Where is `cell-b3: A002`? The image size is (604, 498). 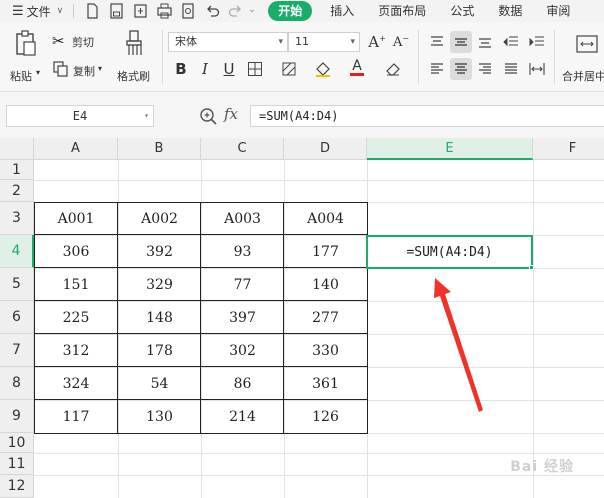
cell-b3: A002 is located at coordinates (159, 218).